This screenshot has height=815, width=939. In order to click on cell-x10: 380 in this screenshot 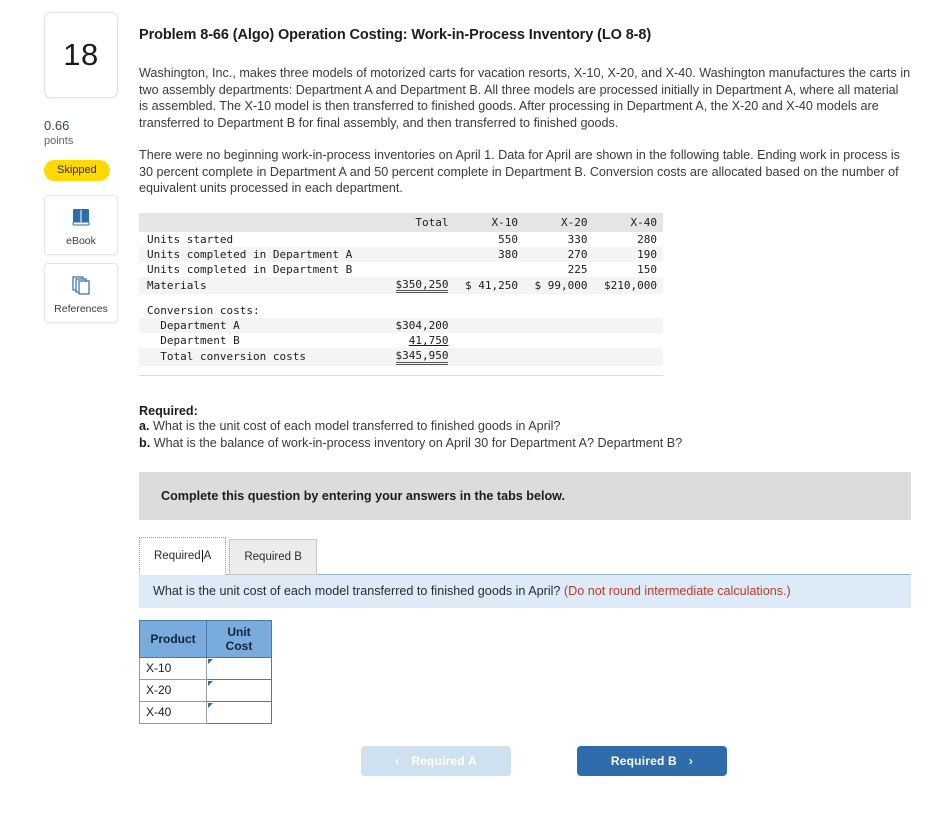, I will do `click(508, 254)`.